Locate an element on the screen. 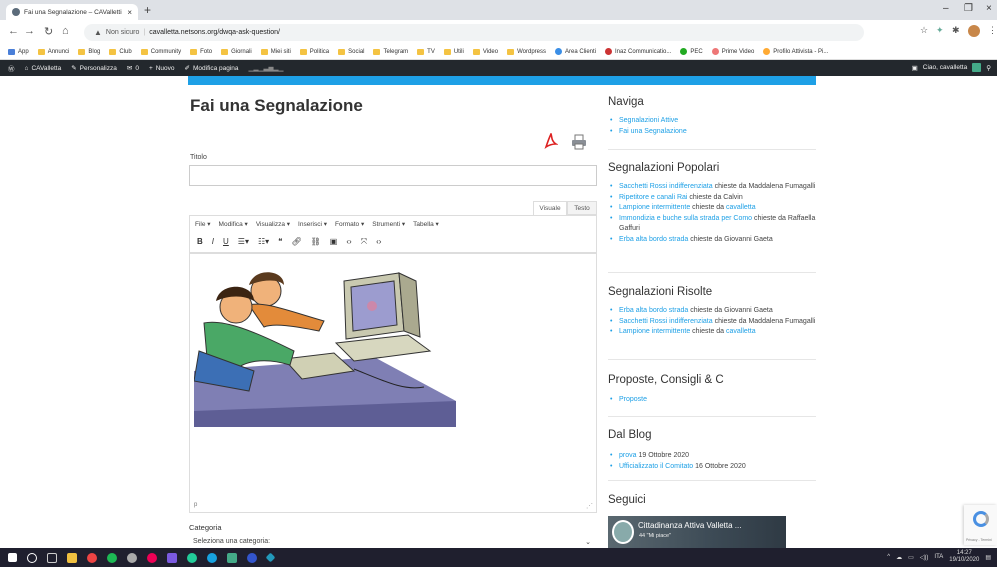 This screenshot has height=567, width=997. bookmark-item: TV is located at coordinates (426, 51).